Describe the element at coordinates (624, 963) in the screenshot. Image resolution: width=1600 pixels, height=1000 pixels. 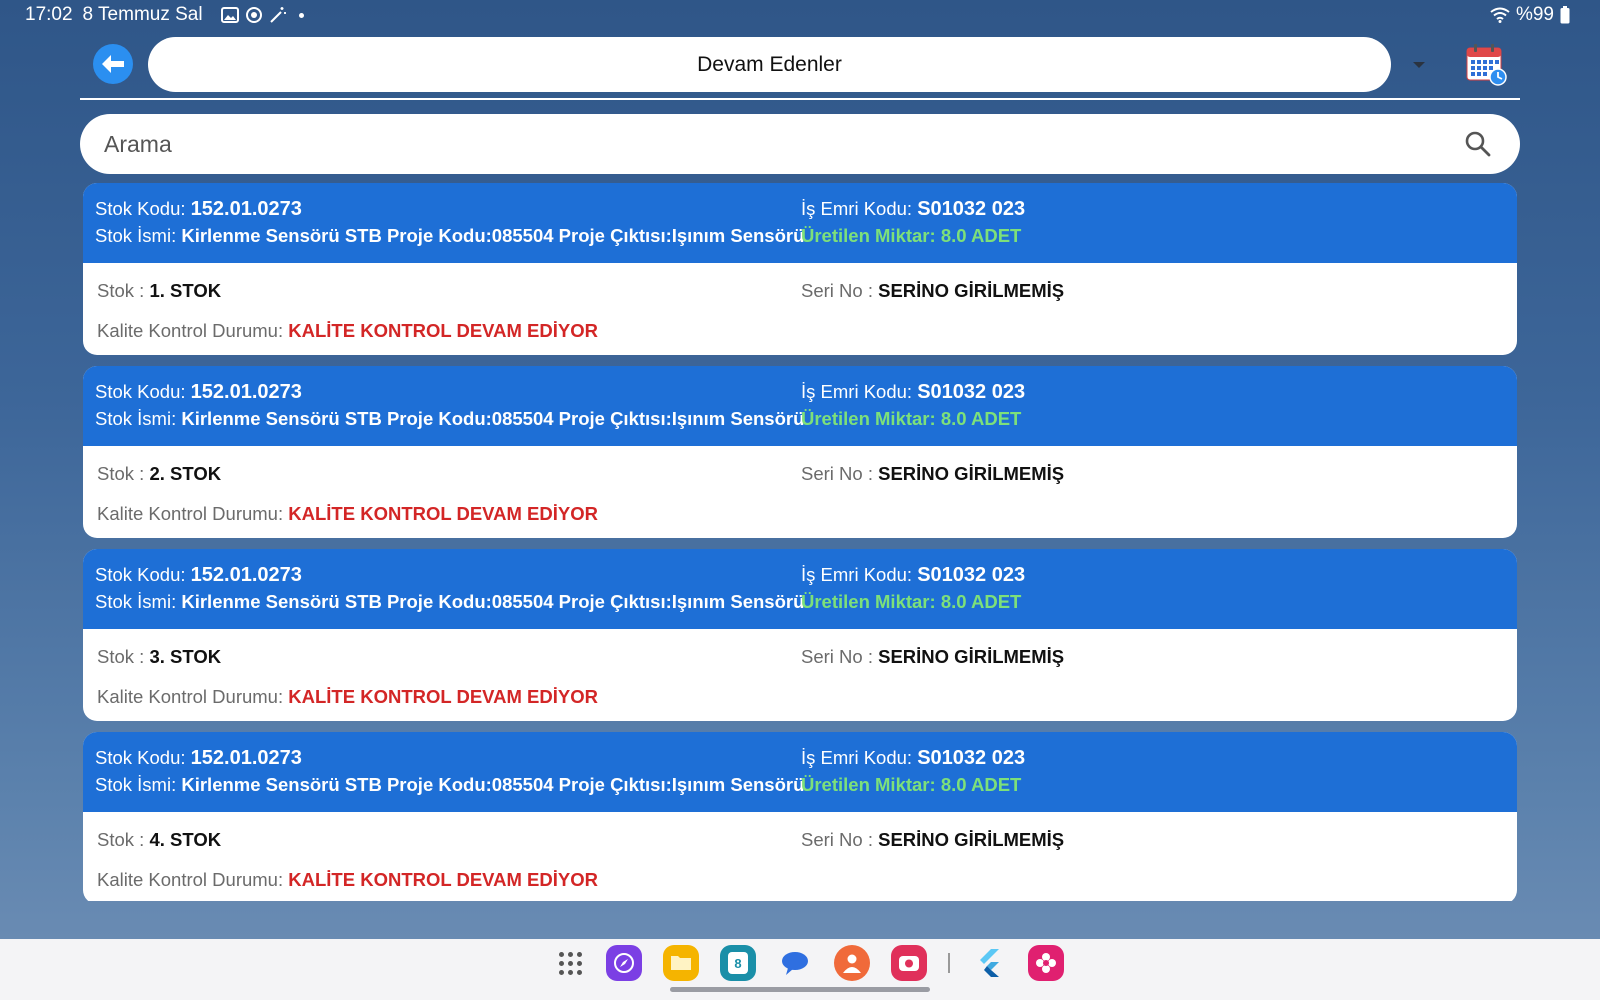
I see `browser-icon` at that location.